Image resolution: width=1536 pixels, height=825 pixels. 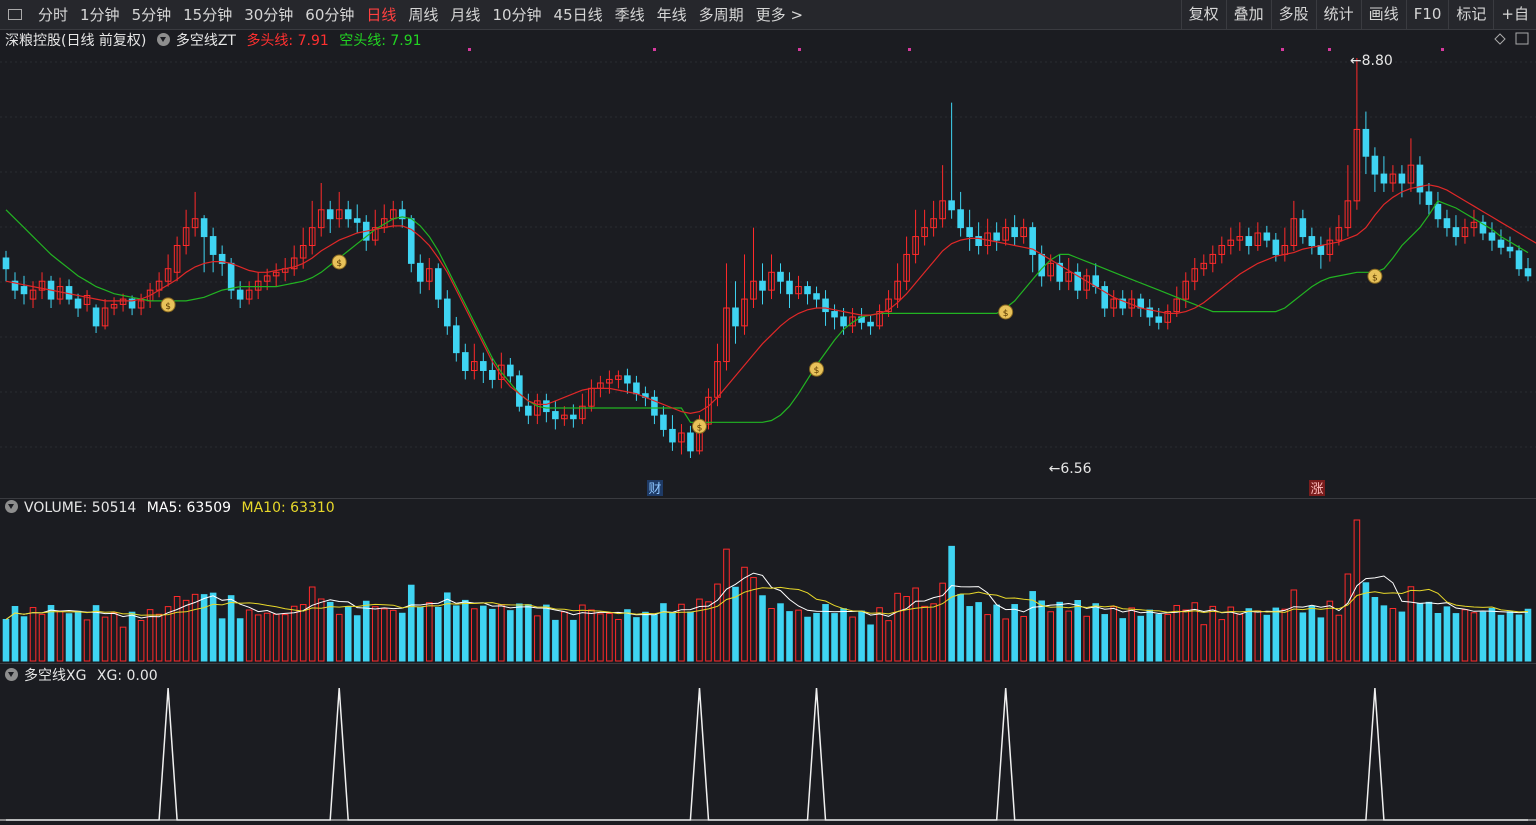 What do you see at coordinates (1316, 489) in the screenshot?
I see `event-label-zhang: 涨` at bounding box center [1316, 489].